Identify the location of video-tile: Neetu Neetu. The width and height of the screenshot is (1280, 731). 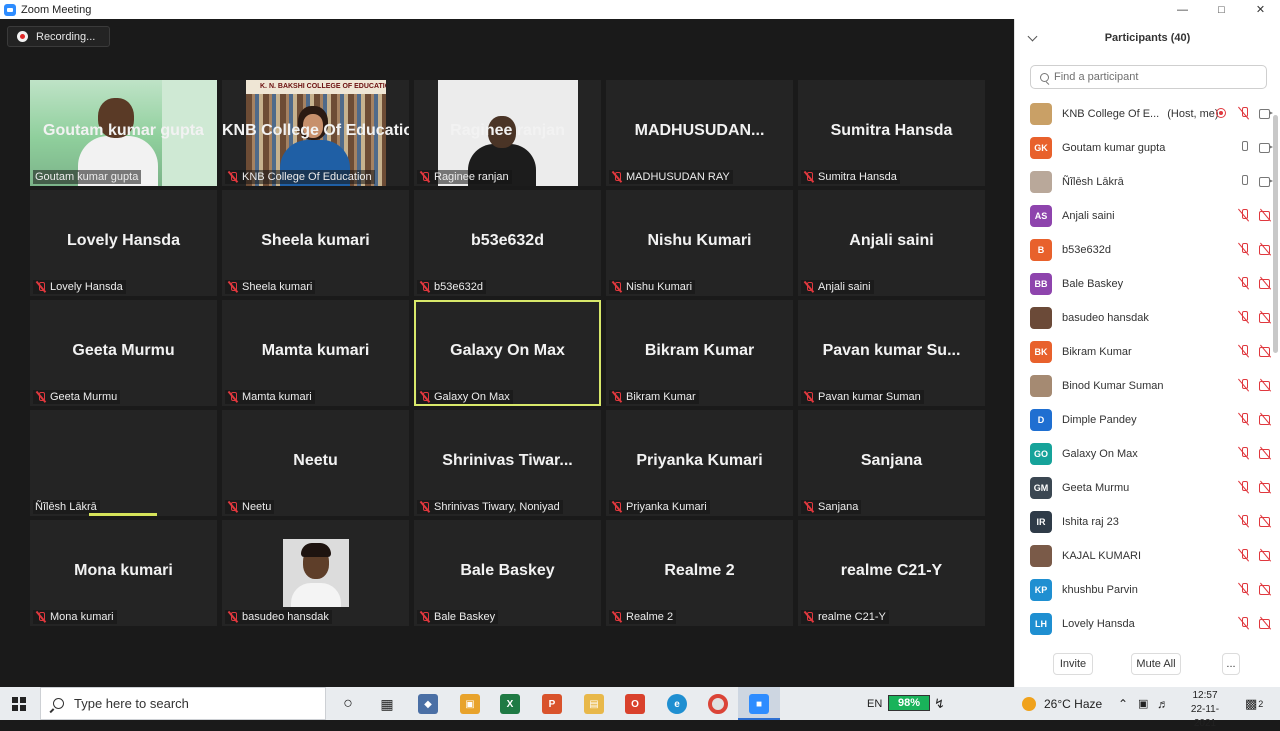
(315, 463).